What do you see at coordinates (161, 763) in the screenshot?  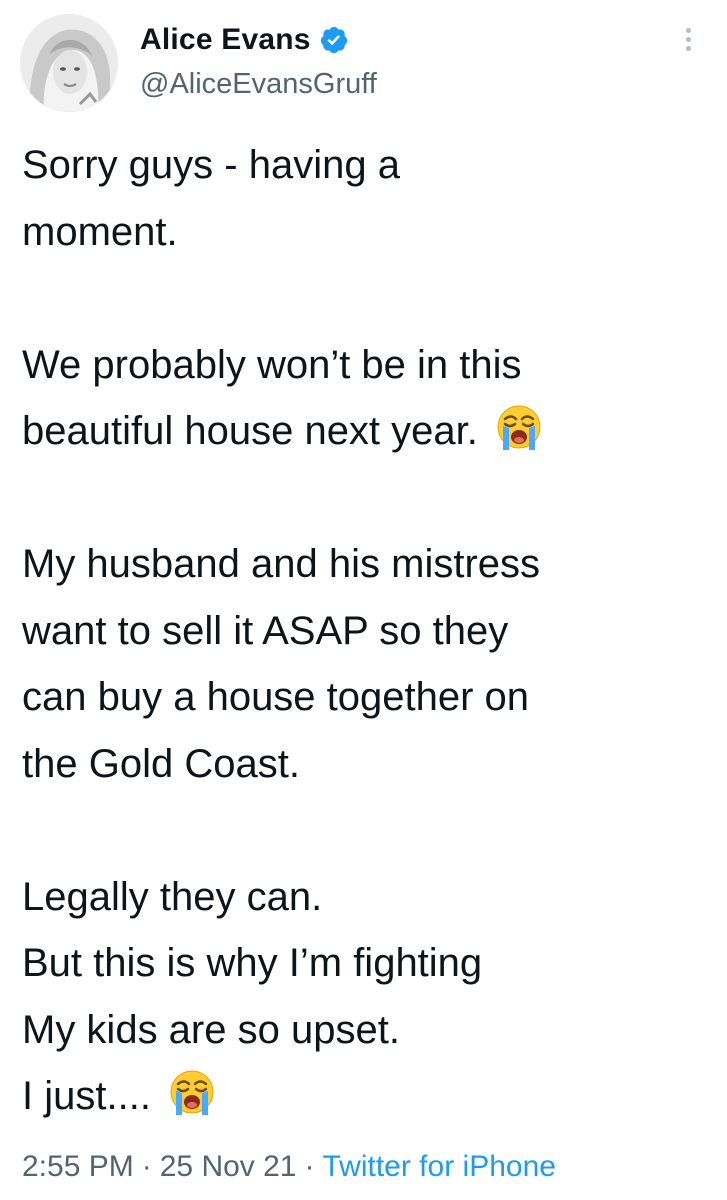 I see `tweet-line: the Gold Coast.` at bounding box center [161, 763].